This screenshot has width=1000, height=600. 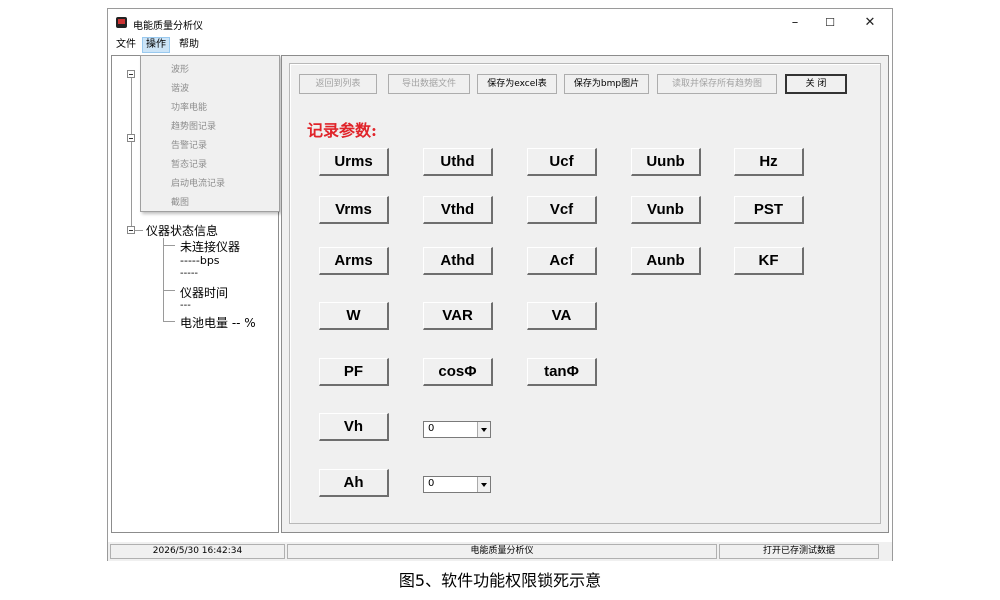 What do you see at coordinates (458, 210) in the screenshot?
I see `param-button: Vthd` at bounding box center [458, 210].